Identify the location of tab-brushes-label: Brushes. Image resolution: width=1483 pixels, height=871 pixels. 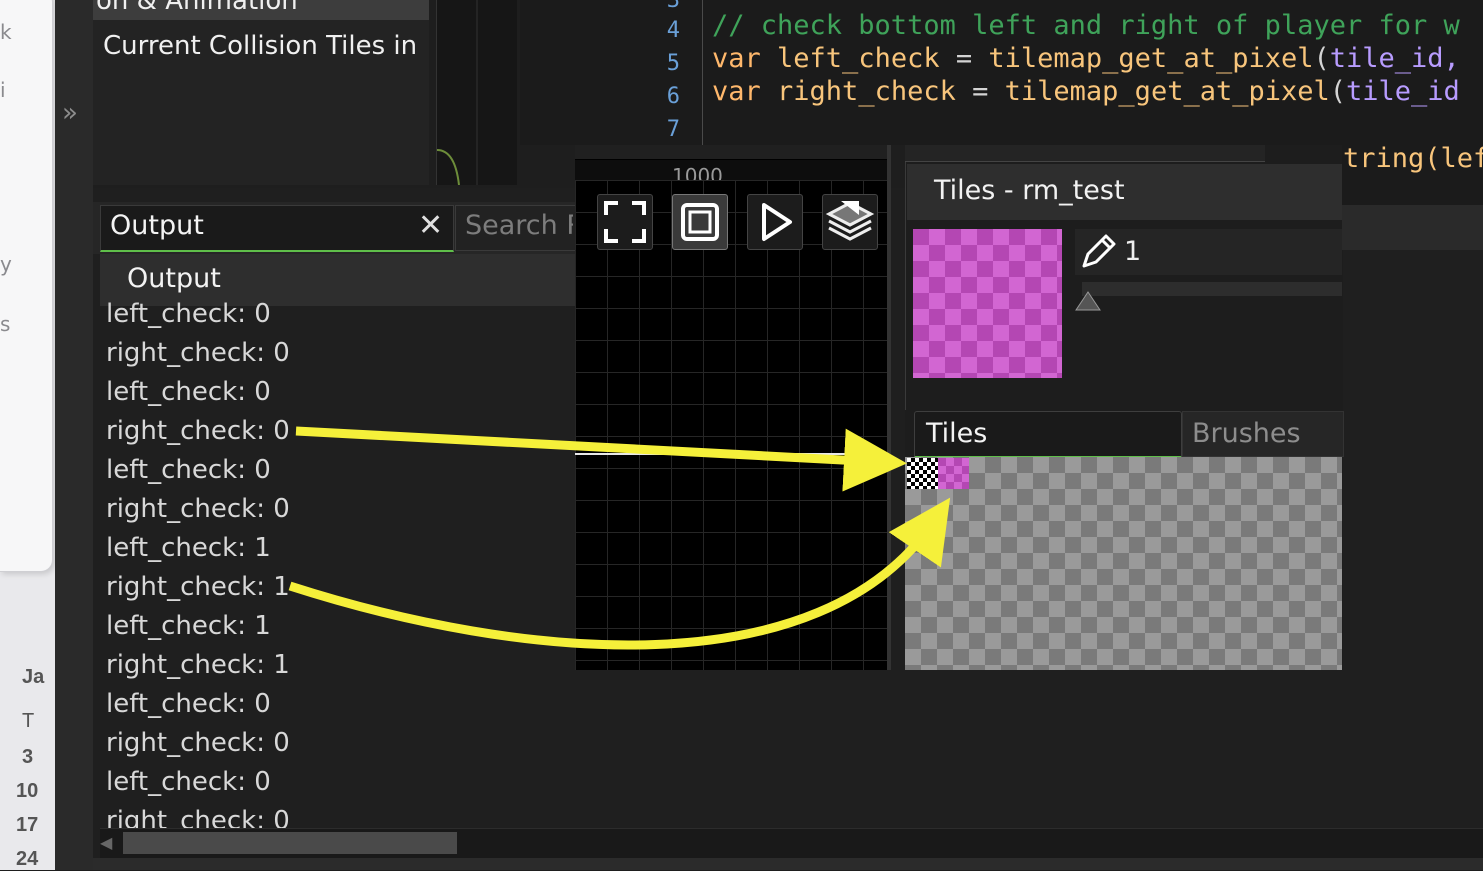
(1246, 433).